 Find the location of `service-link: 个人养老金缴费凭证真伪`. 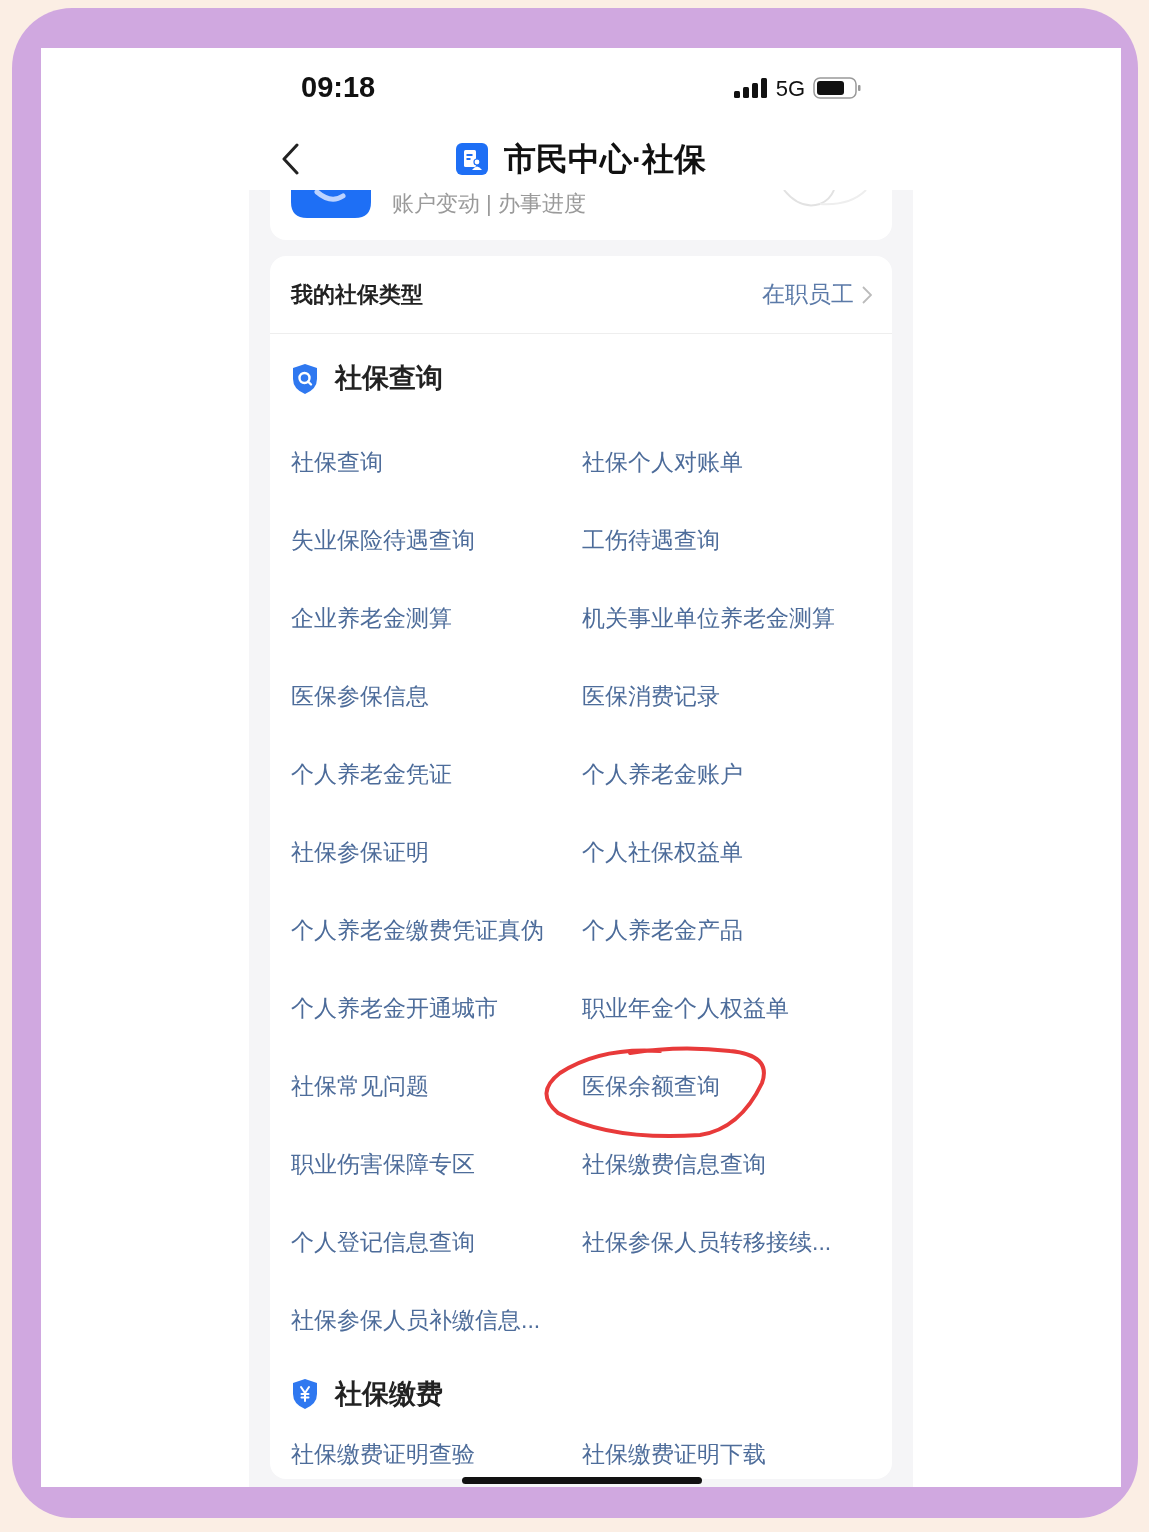

service-link: 个人养老金缴费凭证真伪 is located at coordinates (417, 930).